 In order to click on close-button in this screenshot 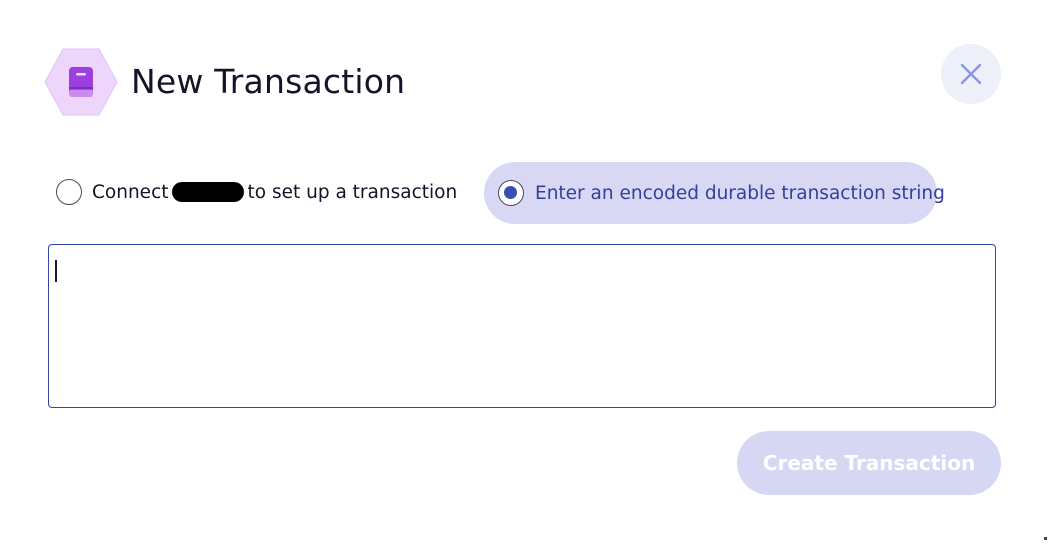, I will do `click(971, 74)`.